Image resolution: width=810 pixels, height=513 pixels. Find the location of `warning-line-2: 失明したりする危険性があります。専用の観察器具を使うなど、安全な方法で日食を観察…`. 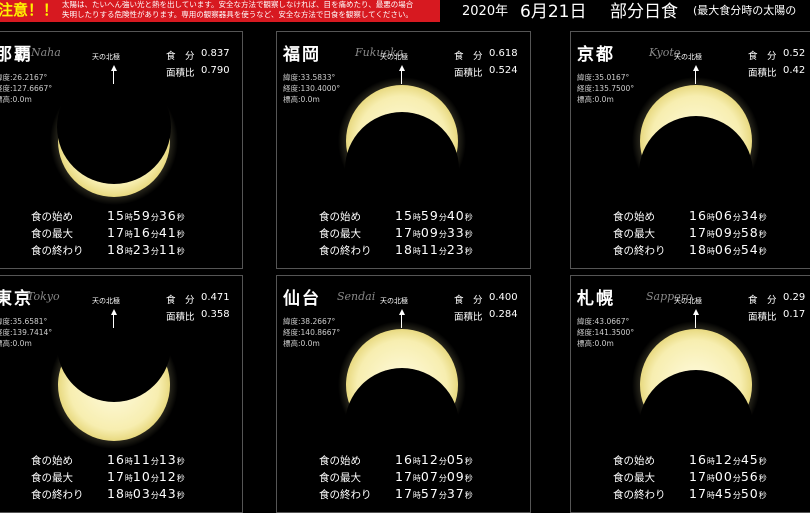

warning-line-2: 失明したりする危険性があります。専用の観察器具を使うなど、安全な方法で日食を観察… is located at coordinates (237, 14).